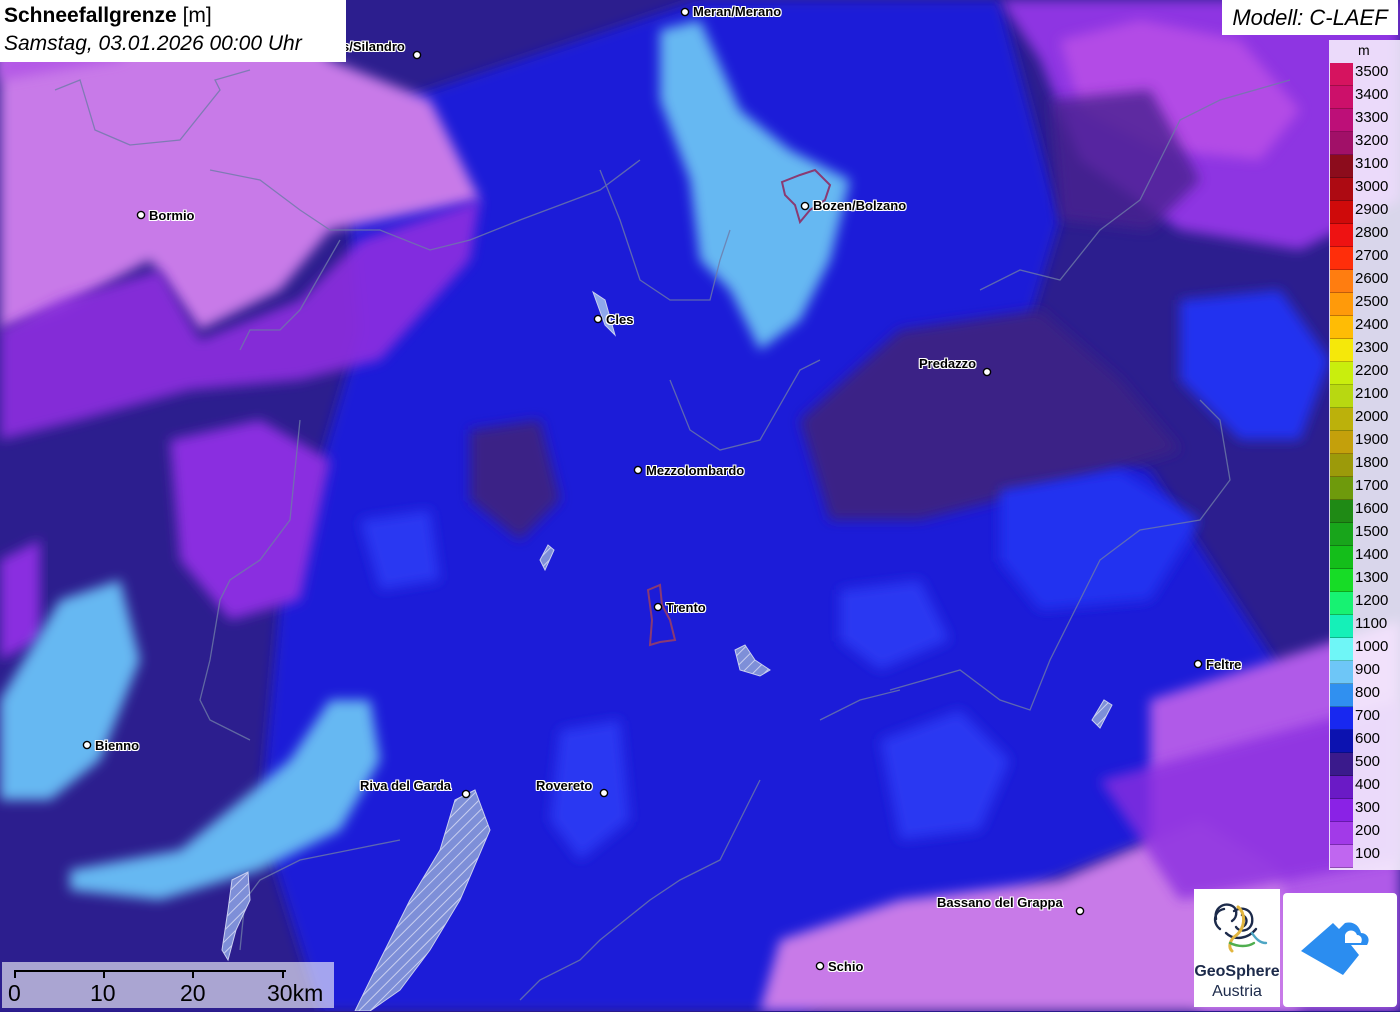 This screenshot has width=1400, height=1012. Describe the element at coordinates (153, 43) in the screenshot. I see `title-datetime: Samstag, 03.01.2026 00:00 Uhr` at that location.